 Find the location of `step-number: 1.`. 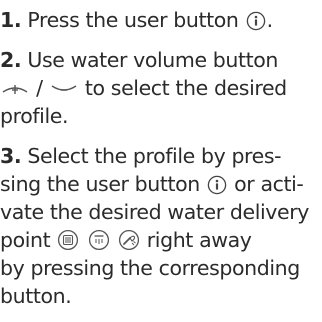

step-number: 1. is located at coordinates (11, 20).